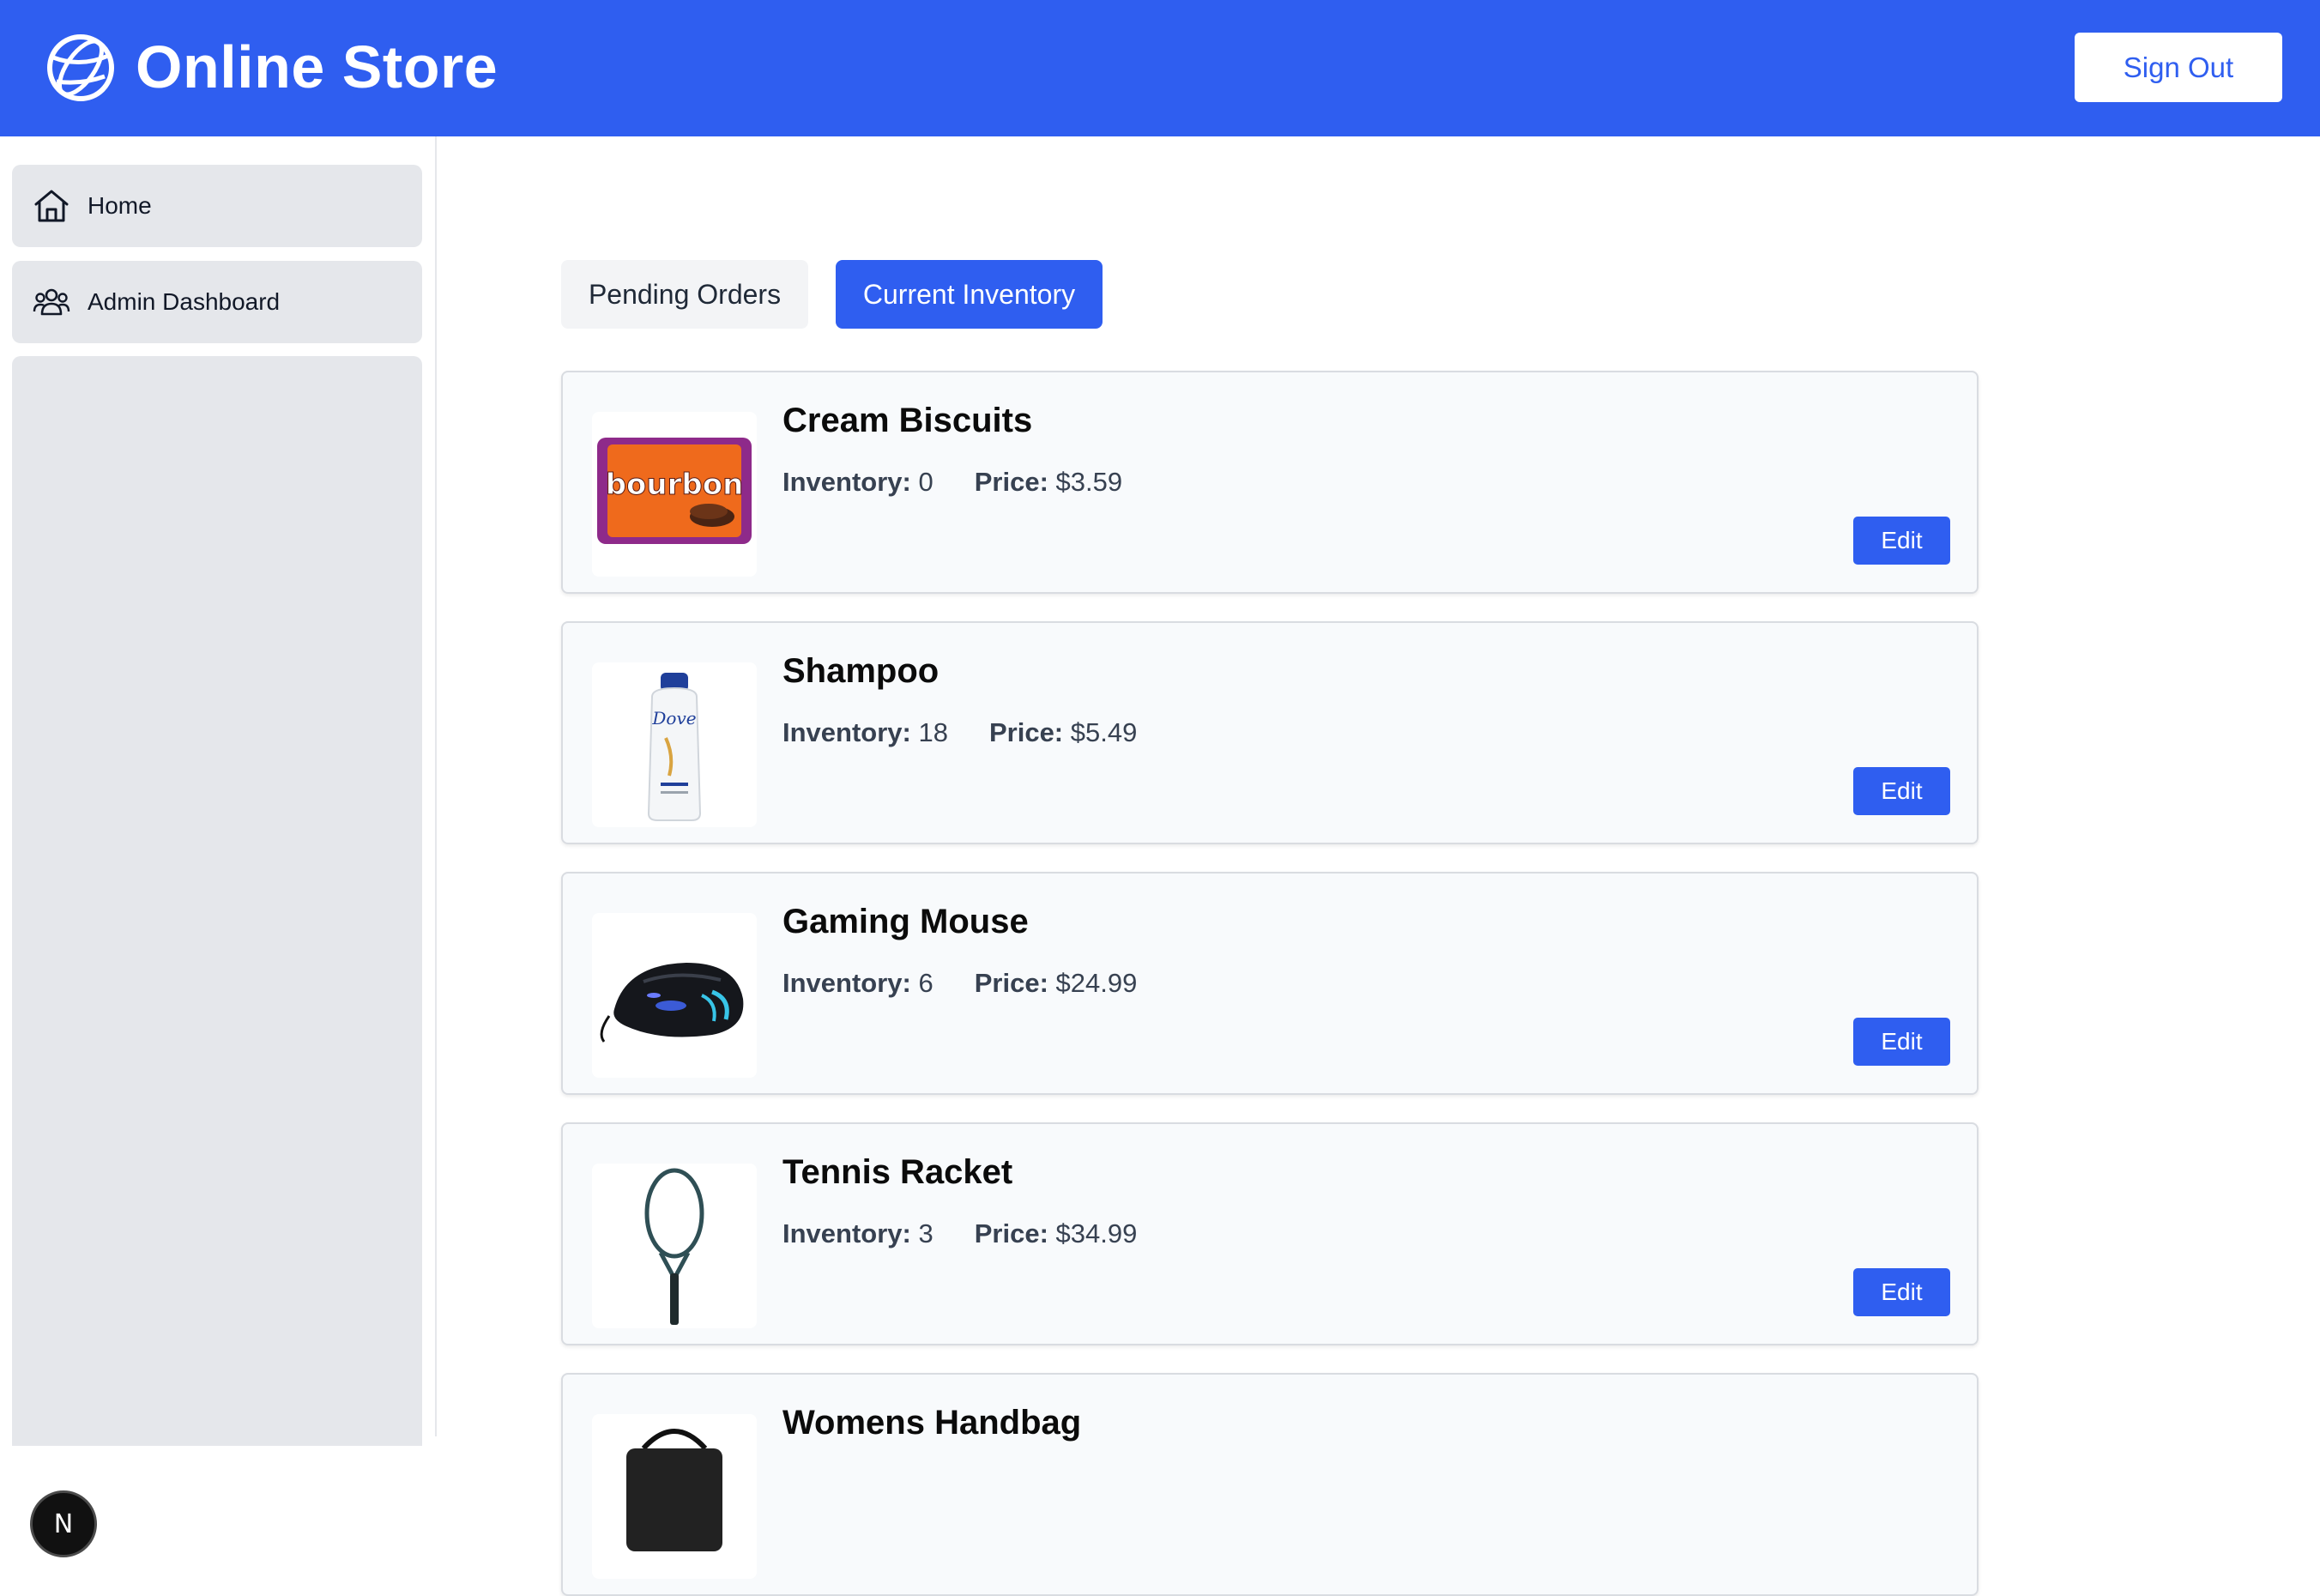 This screenshot has height=1596, width=2320. Describe the element at coordinates (674, 718) in the screenshot. I see `bottle-brand-text: Dove` at that location.